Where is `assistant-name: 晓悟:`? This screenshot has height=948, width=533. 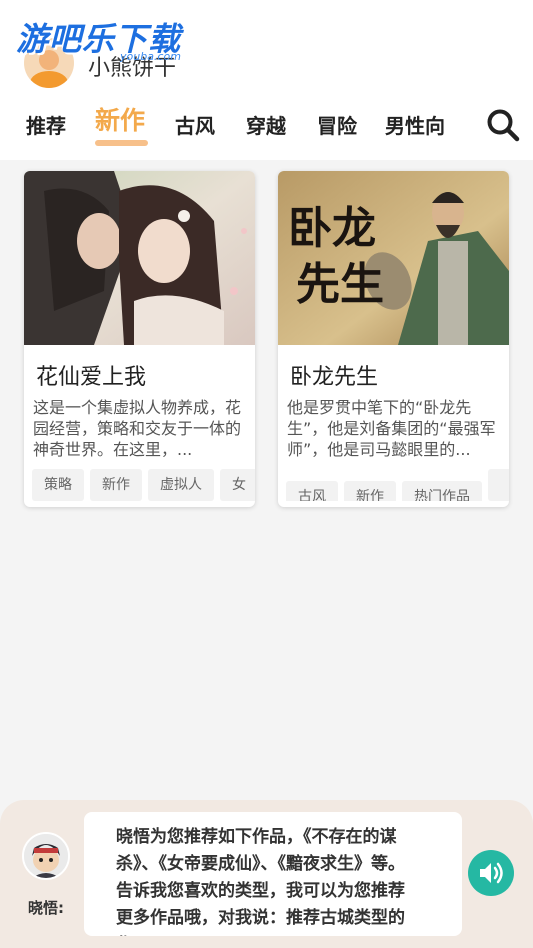 assistant-name: 晓悟: is located at coordinates (46, 908).